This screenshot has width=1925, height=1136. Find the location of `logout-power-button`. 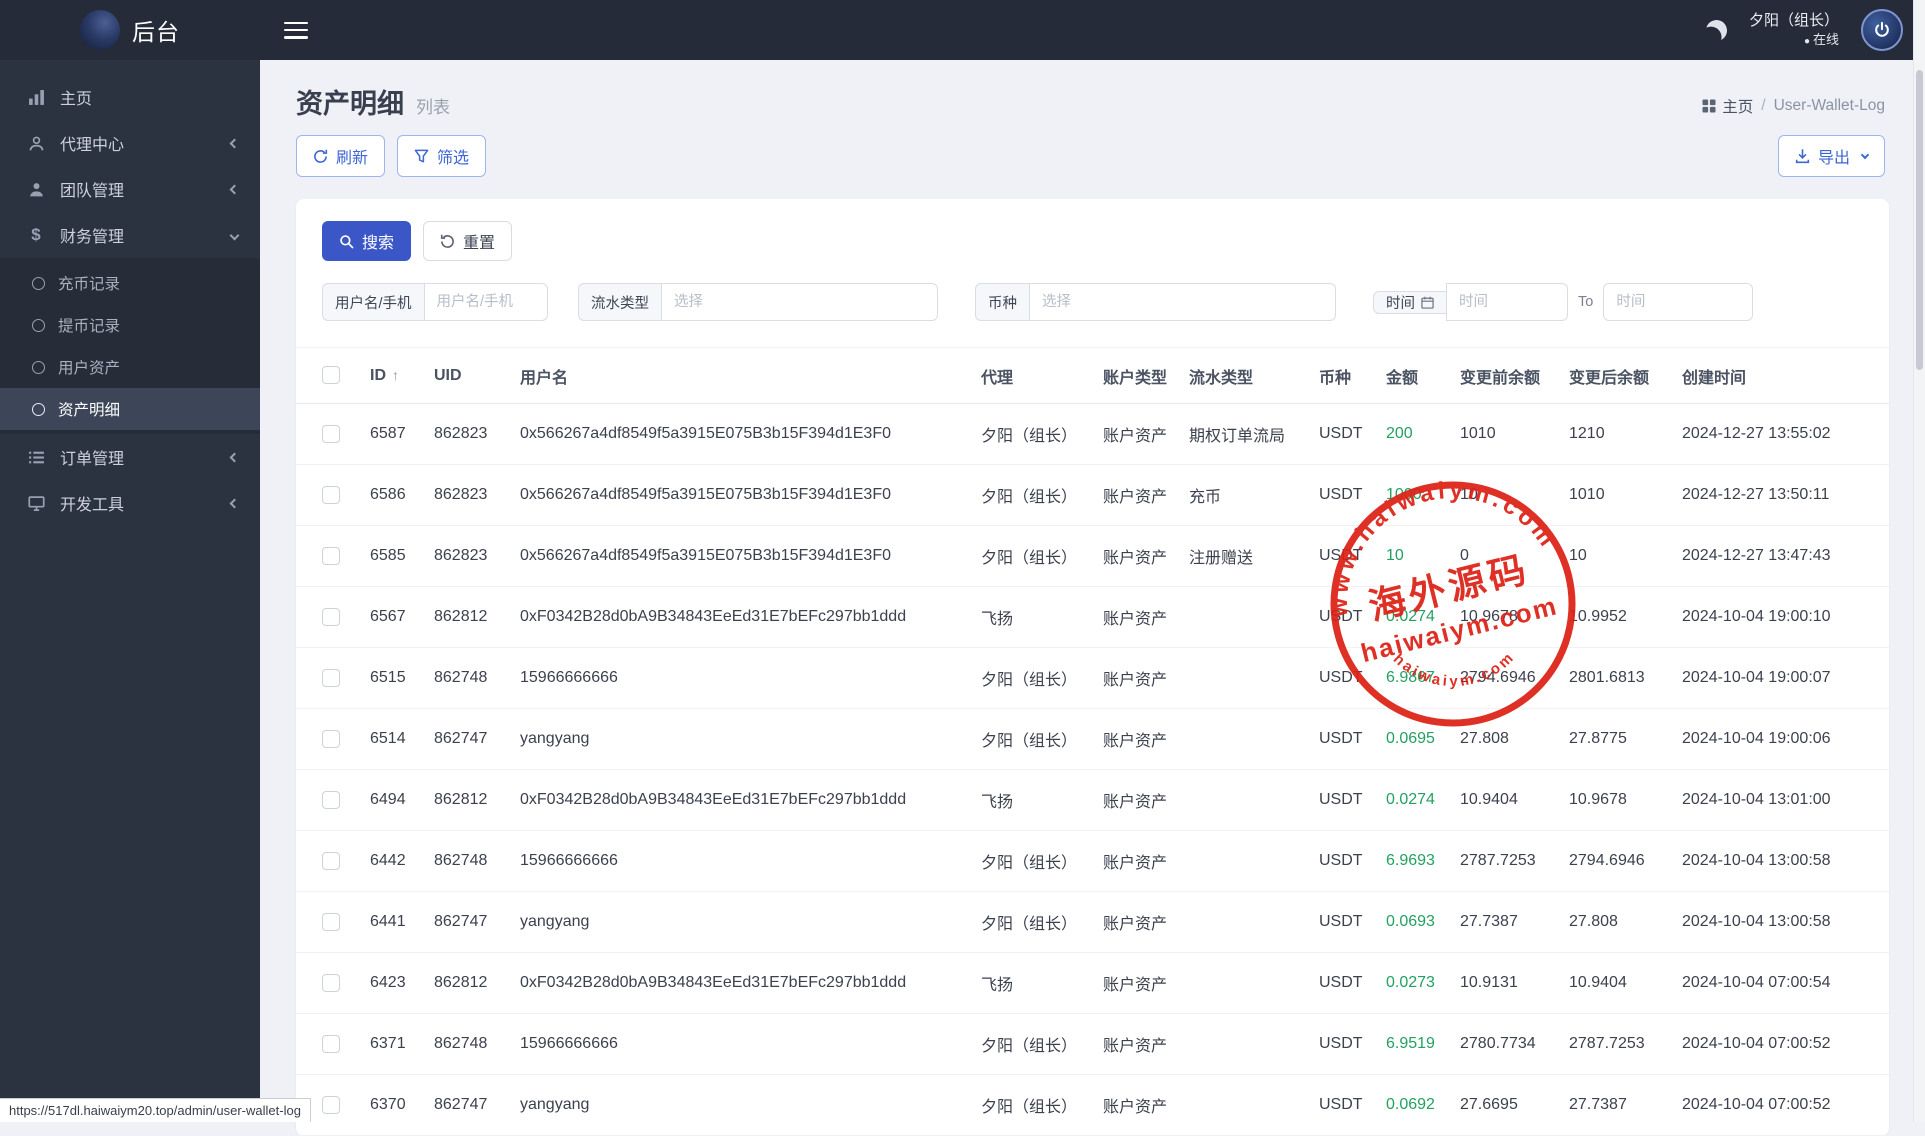

logout-power-button is located at coordinates (1882, 30).